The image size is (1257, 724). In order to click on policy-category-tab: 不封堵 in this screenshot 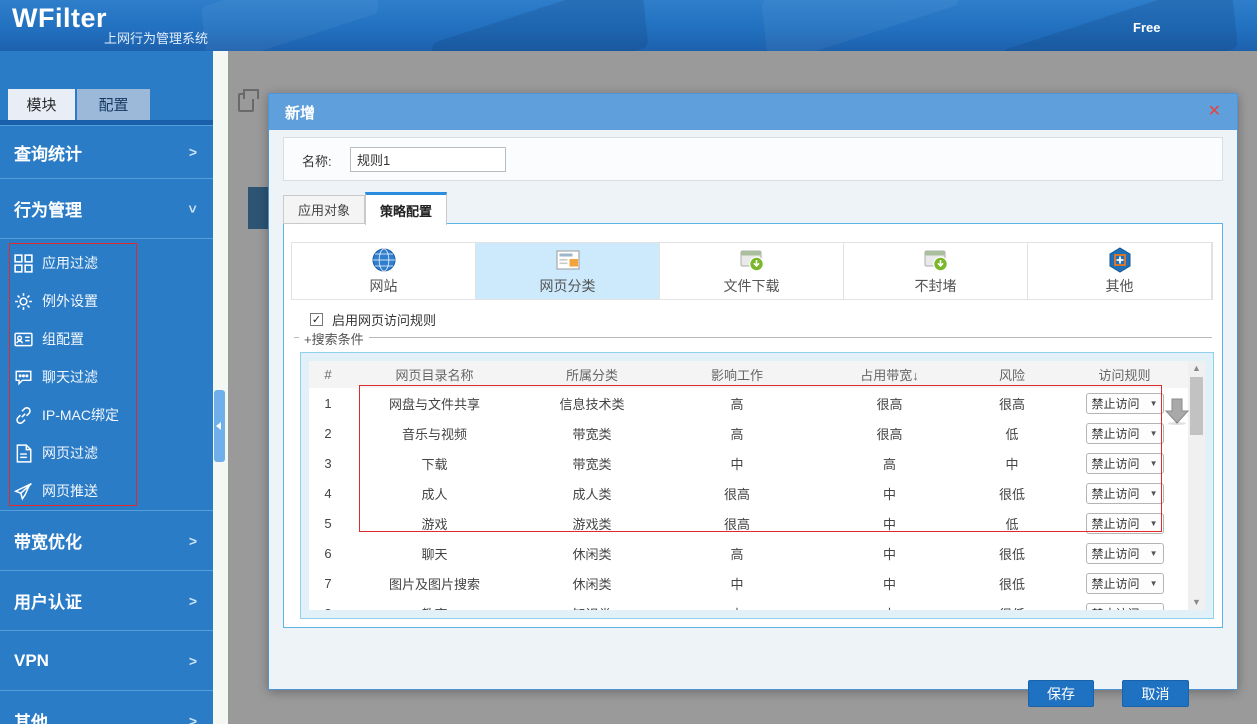, I will do `click(936, 271)`.